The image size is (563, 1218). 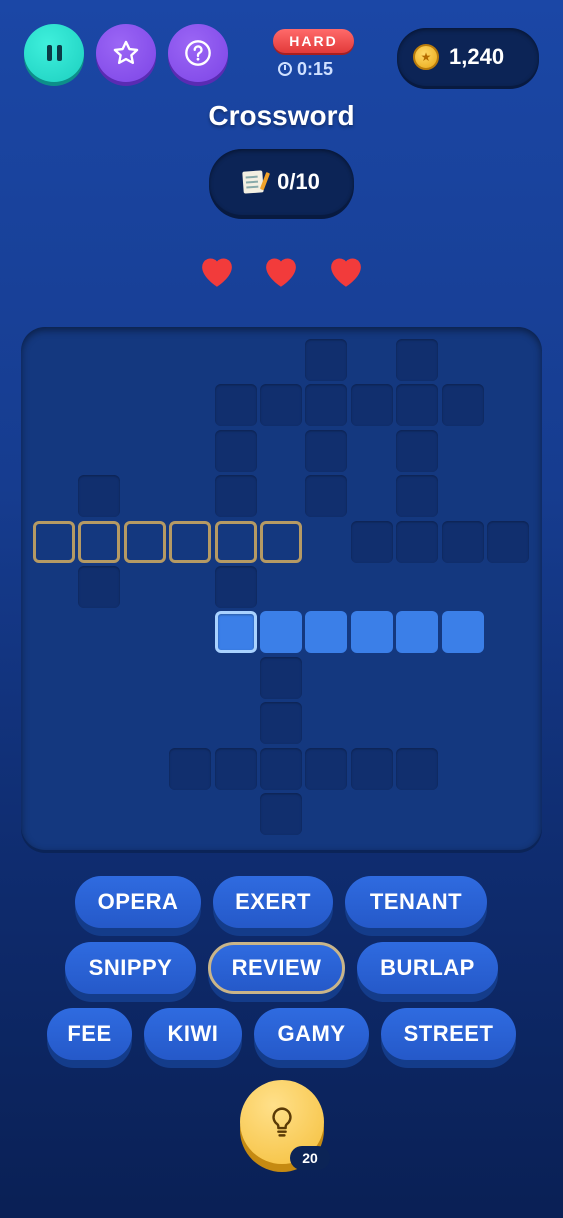 I want to click on pause-icon, so click(x=54, y=53).